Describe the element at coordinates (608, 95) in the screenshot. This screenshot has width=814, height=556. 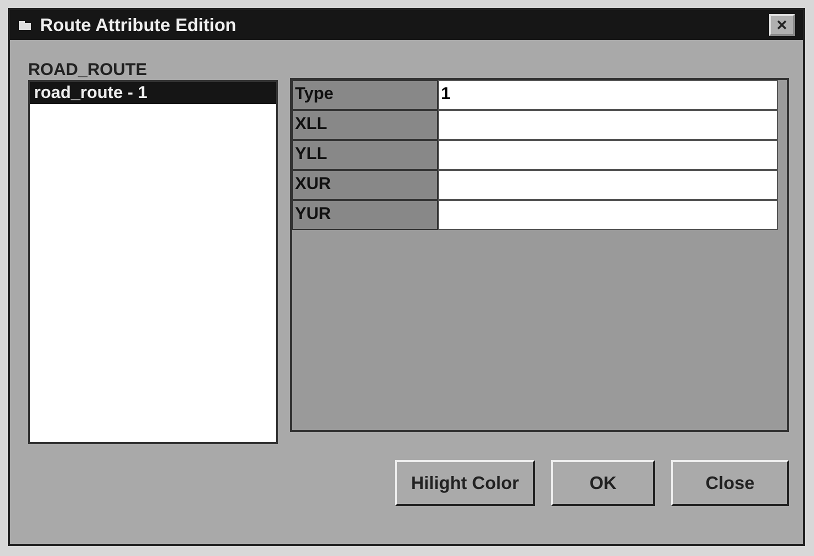
I see `attribute-value: 1` at that location.